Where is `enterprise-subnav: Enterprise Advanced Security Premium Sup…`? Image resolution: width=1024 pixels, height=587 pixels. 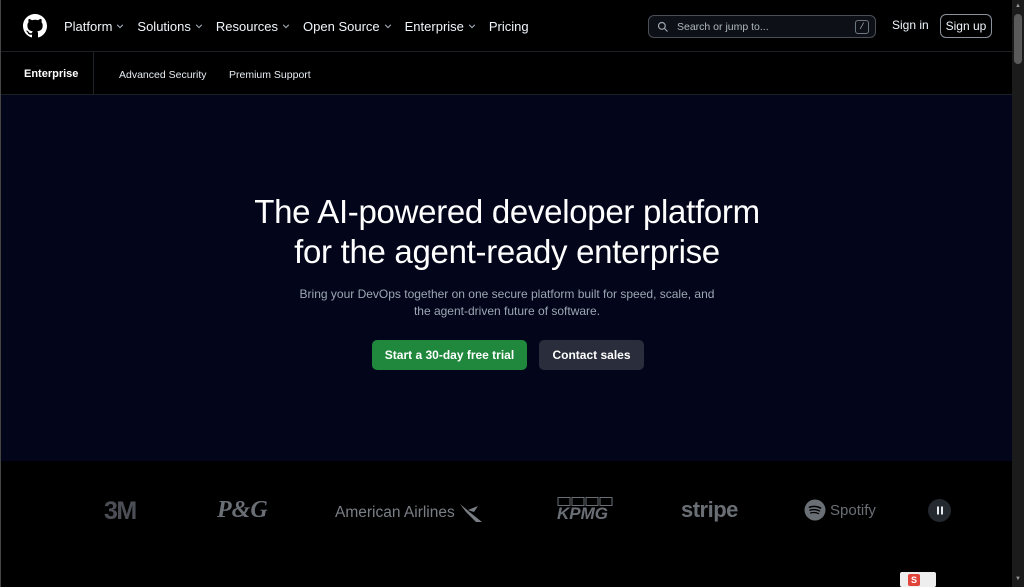 enterprise-subnav: Enterprise Advanced Security Premium Sup… is located at coordinates (507, 73).